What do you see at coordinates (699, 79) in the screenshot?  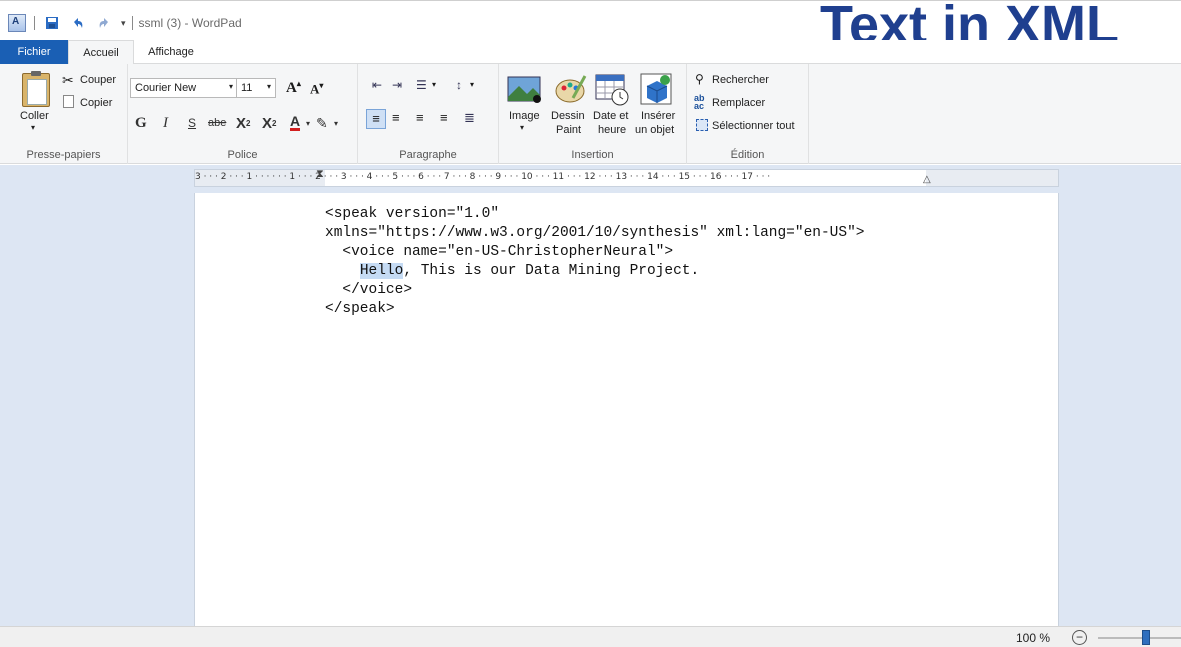 I see `binoculars-icon: ⚲` at bounding box center [699, 79].